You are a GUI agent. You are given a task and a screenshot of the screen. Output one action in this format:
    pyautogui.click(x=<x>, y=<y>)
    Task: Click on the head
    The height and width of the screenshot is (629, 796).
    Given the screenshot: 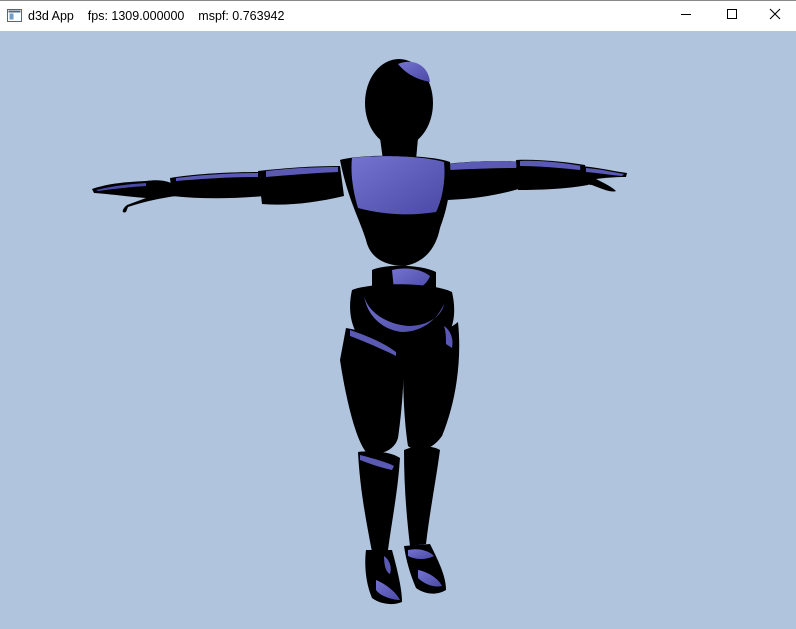 What is the action you would take?
    pyautogui.click(x=399, y=112)
    